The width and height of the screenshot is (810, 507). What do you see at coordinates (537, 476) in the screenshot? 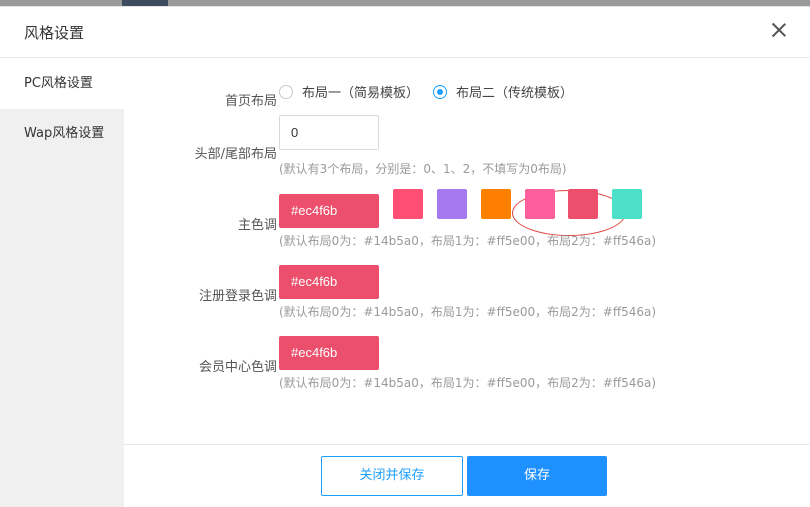
I see `save-button: 保存` at bounding box center [537, 476].